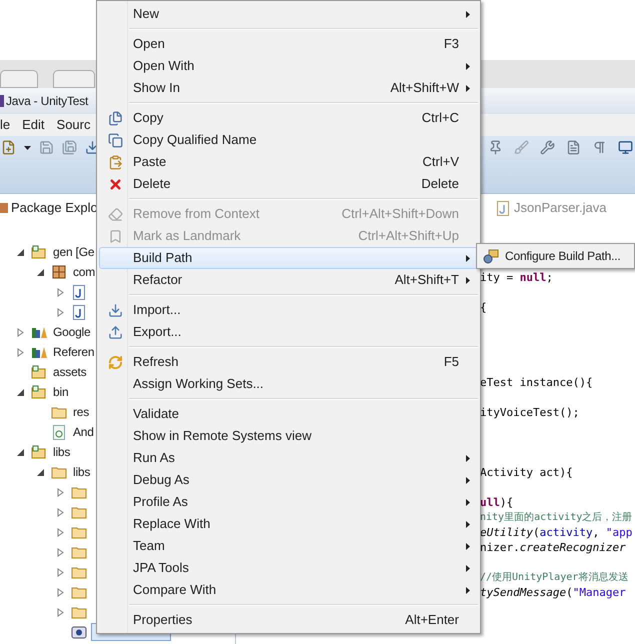  I want to click on tree-item: res, so click(81, 412).